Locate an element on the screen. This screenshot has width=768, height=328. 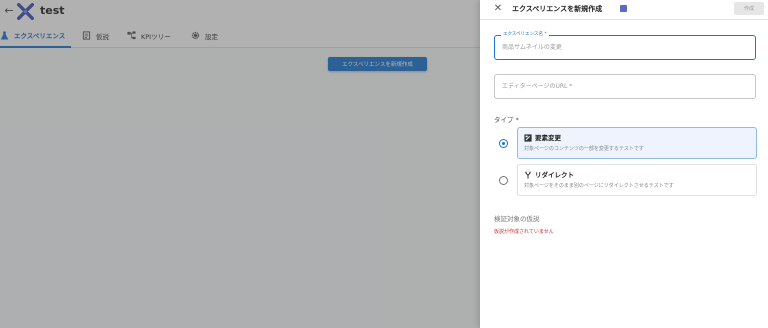
option-description: 対象ページのコンテンツの一部を変更するテストです is located at coordinates (584, 149).